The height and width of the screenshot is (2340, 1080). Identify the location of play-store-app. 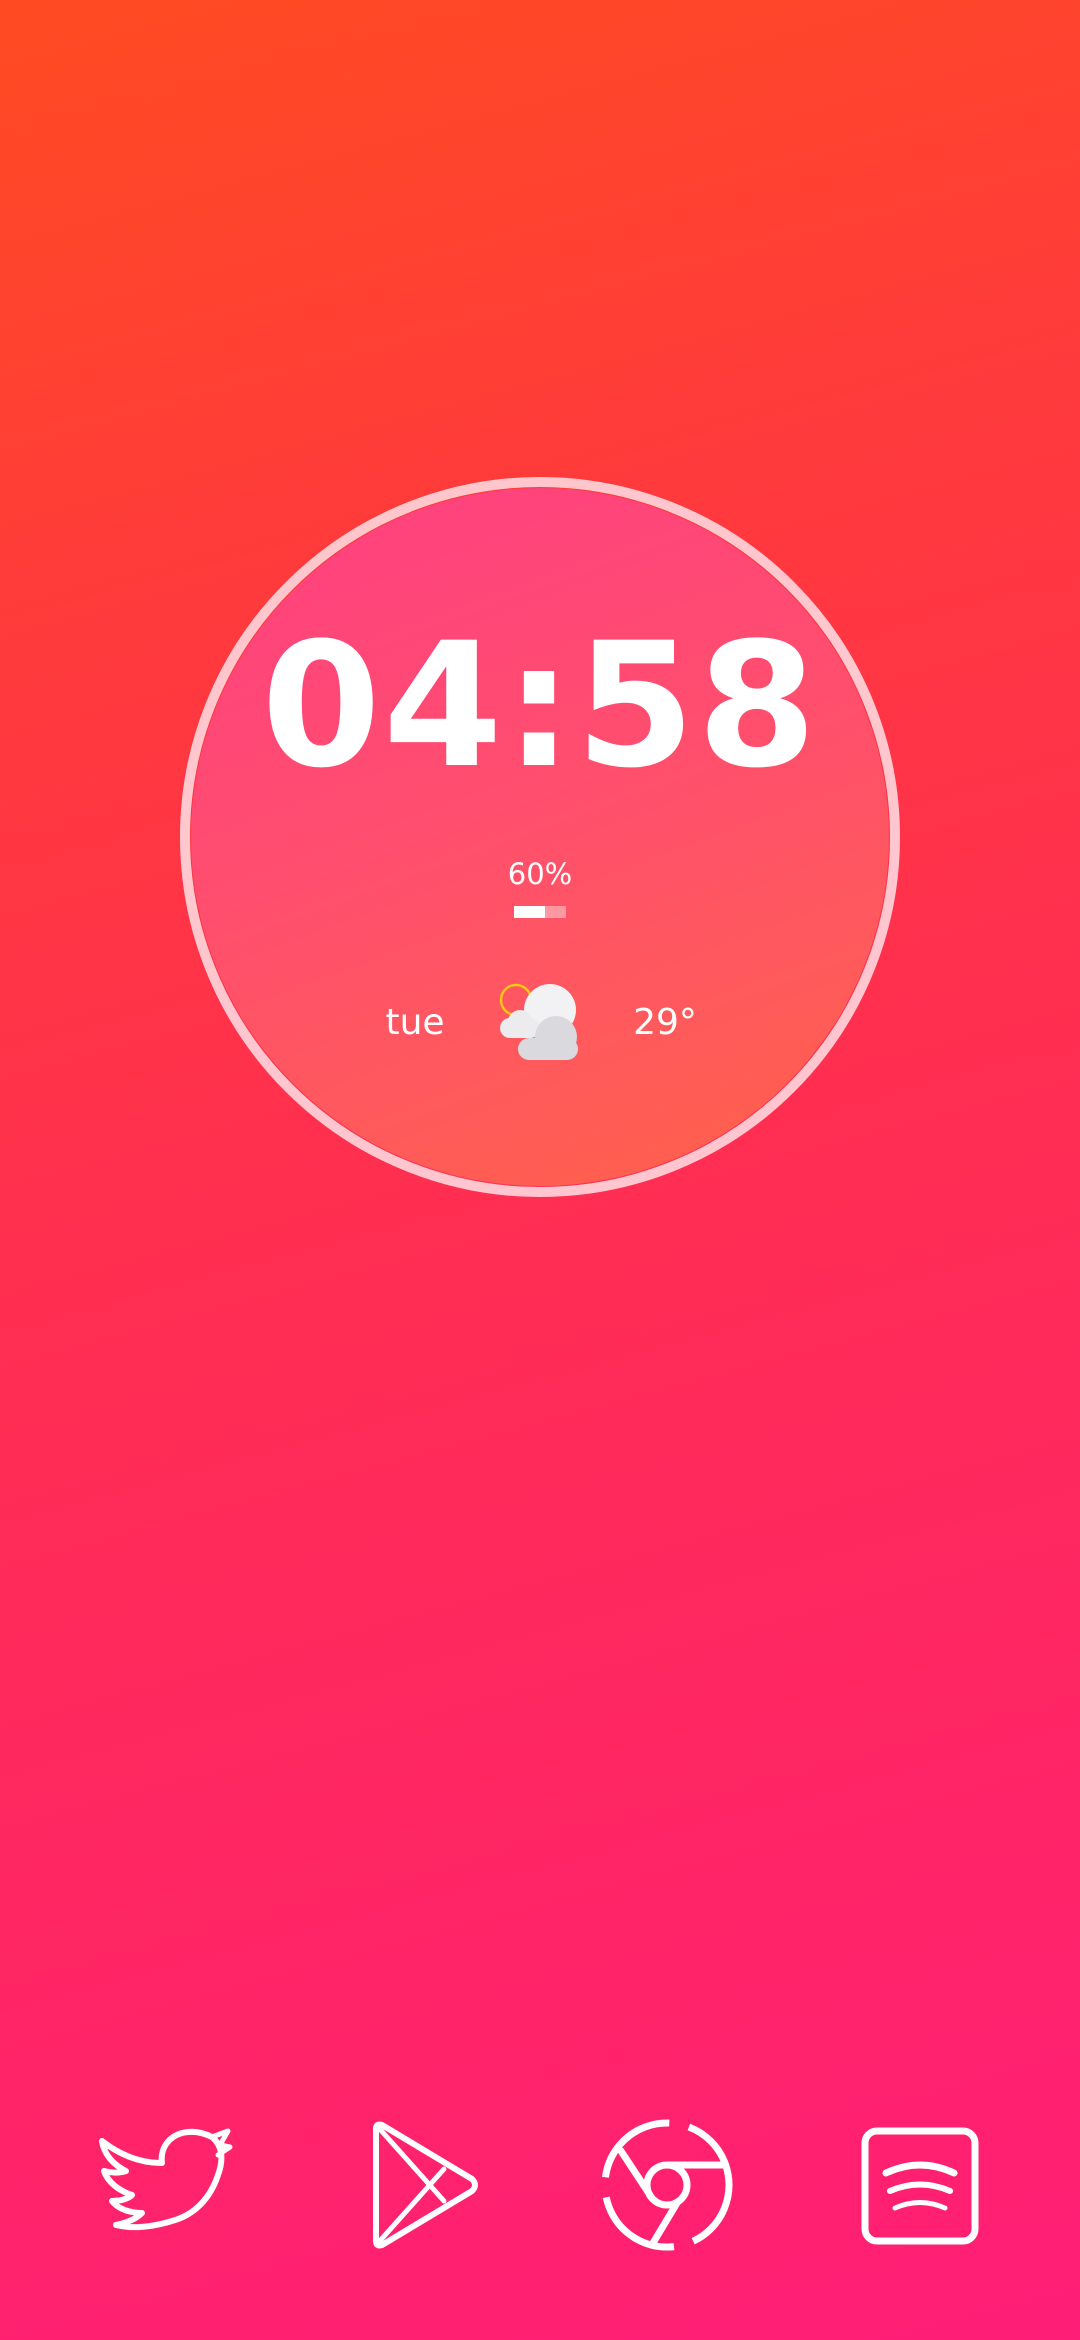
(420, 2185).